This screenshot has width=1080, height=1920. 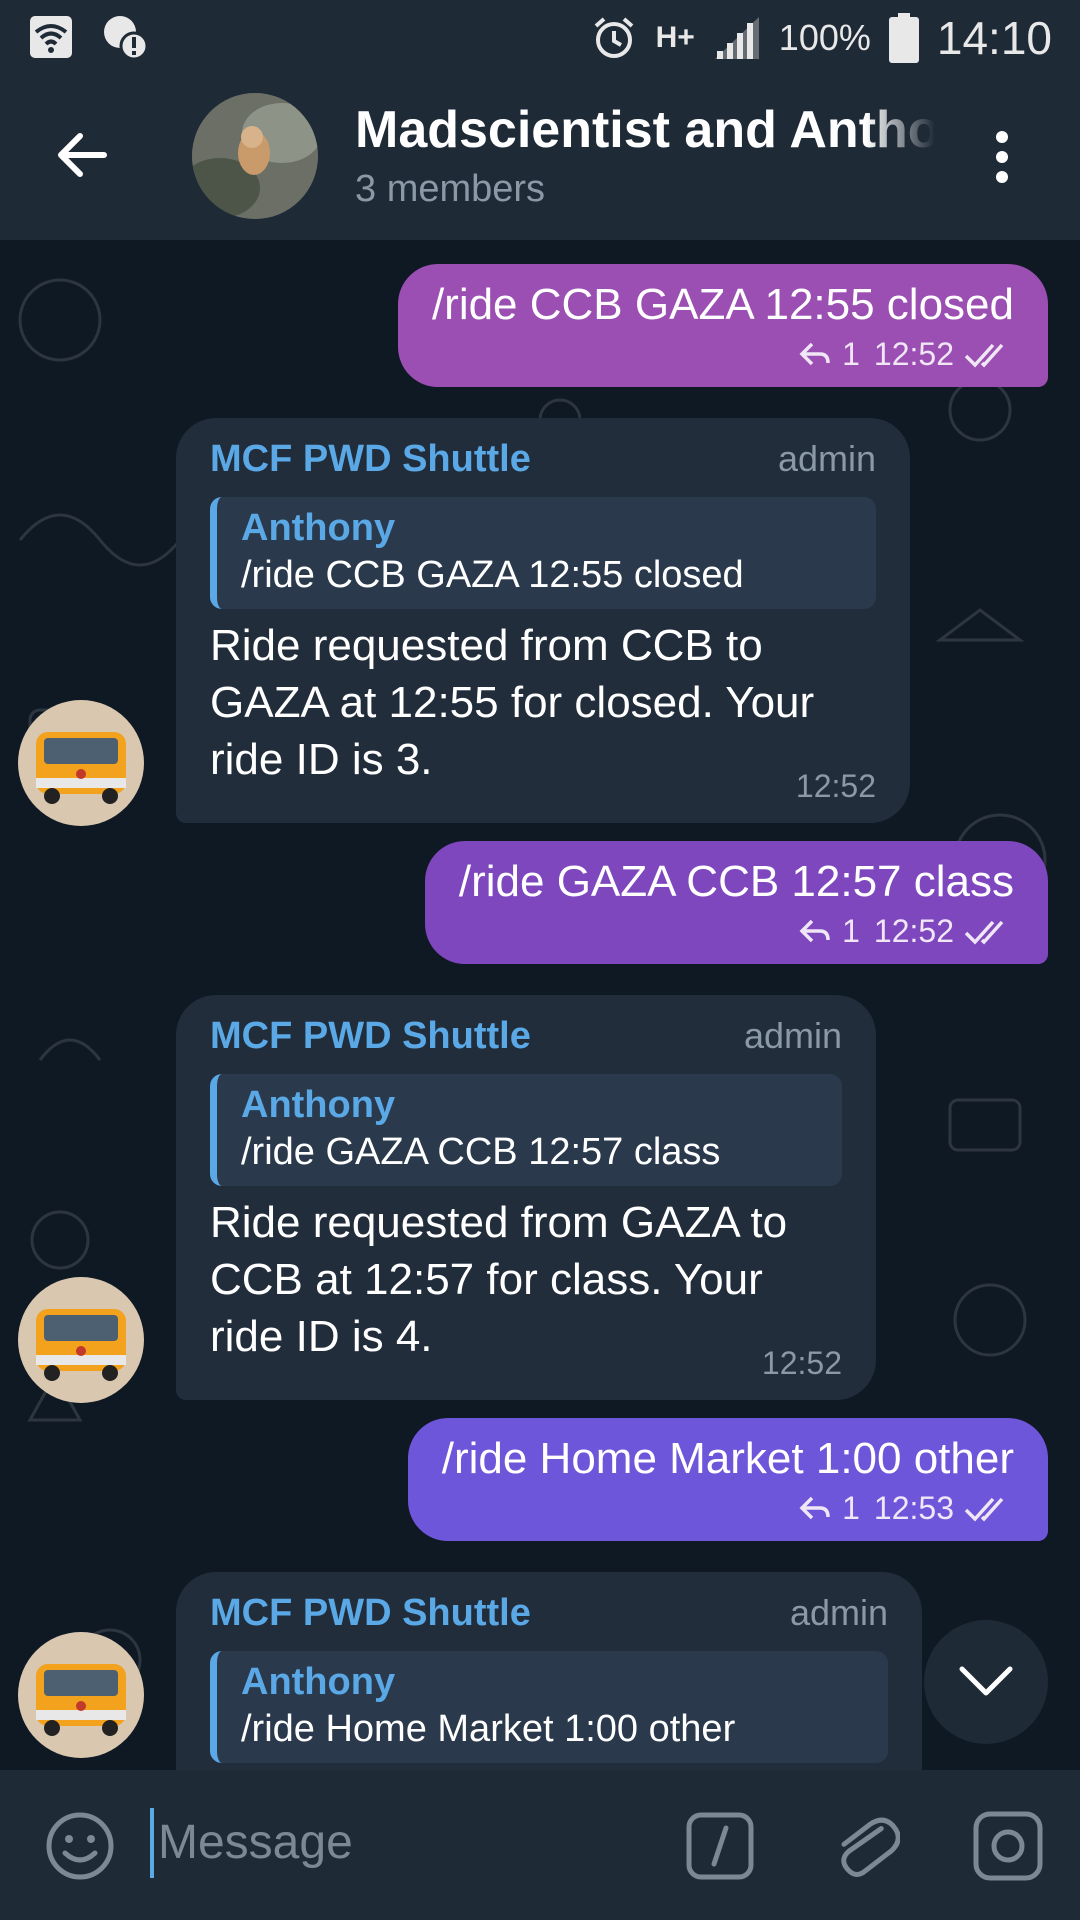 I want to click on scroll-to-bottom-button, so click(x=986, y=1682).